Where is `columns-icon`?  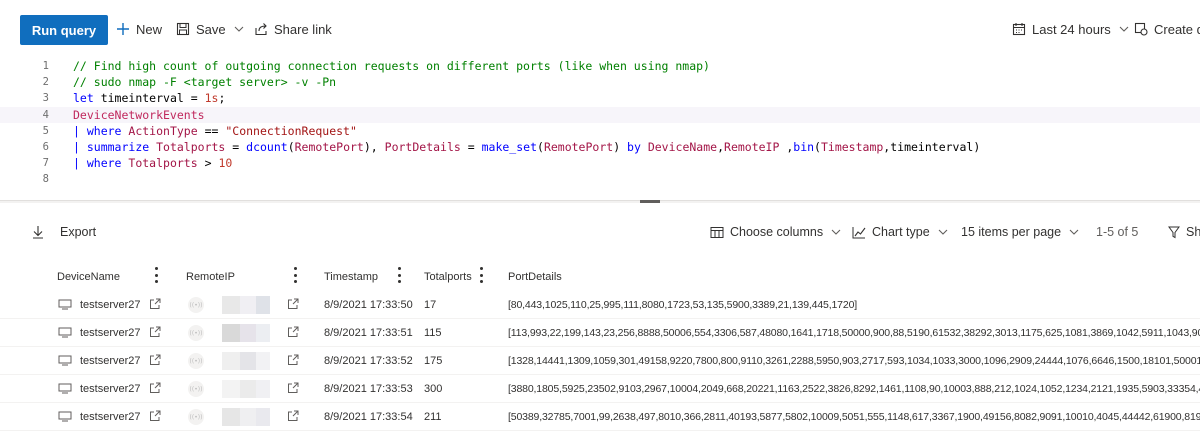 columns-icon is located at coordinates (717, 232).